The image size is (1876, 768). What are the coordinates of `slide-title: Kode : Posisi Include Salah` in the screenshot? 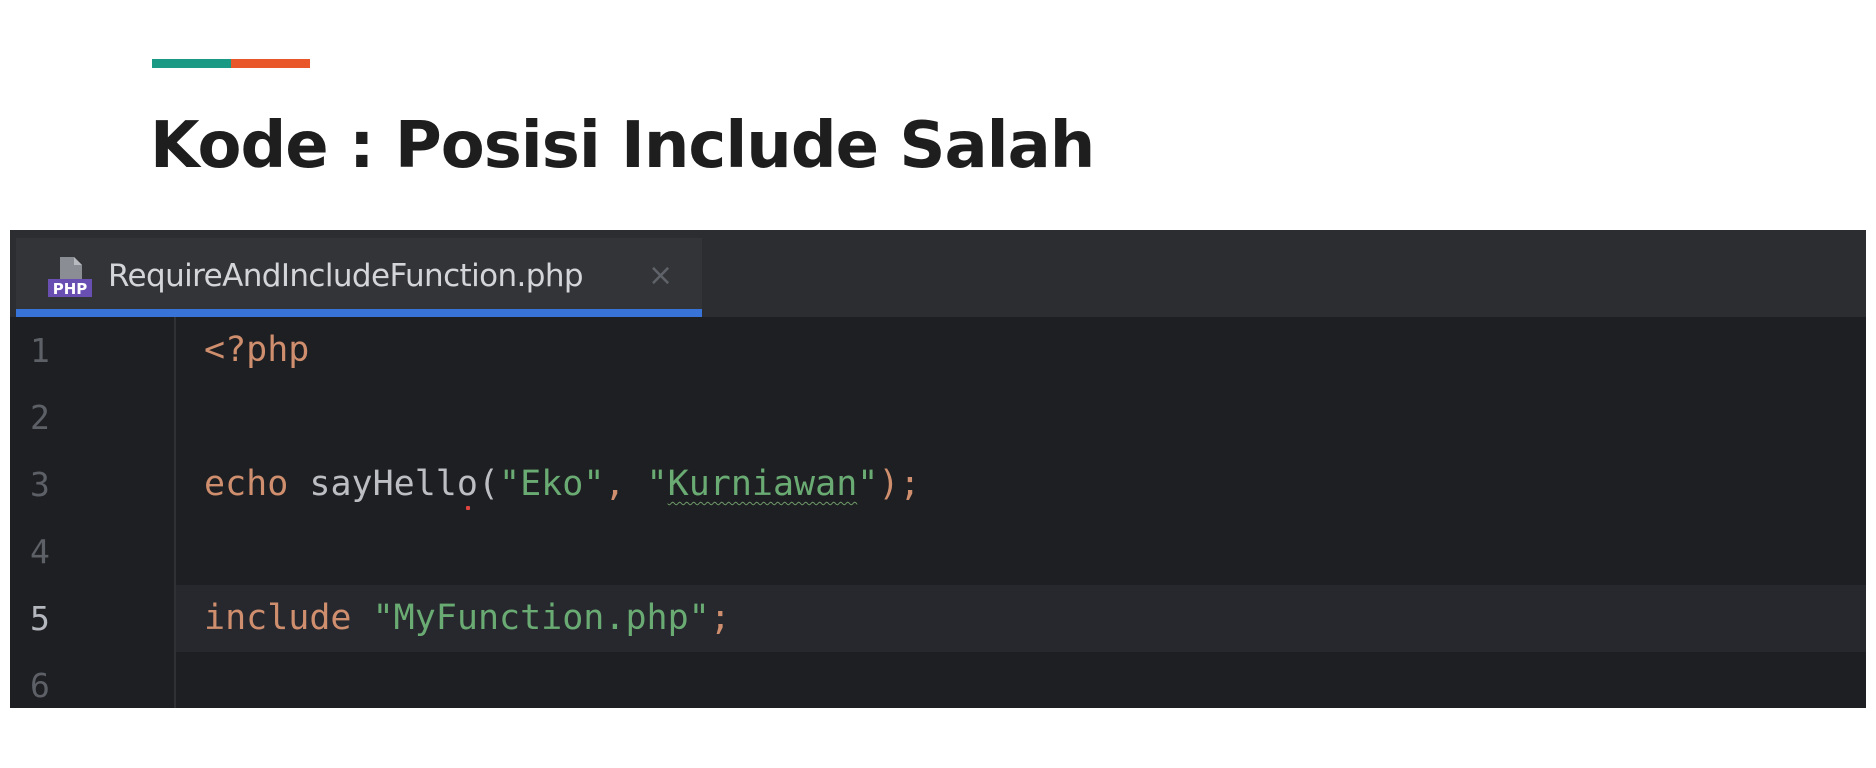 It's located at (622, 146).